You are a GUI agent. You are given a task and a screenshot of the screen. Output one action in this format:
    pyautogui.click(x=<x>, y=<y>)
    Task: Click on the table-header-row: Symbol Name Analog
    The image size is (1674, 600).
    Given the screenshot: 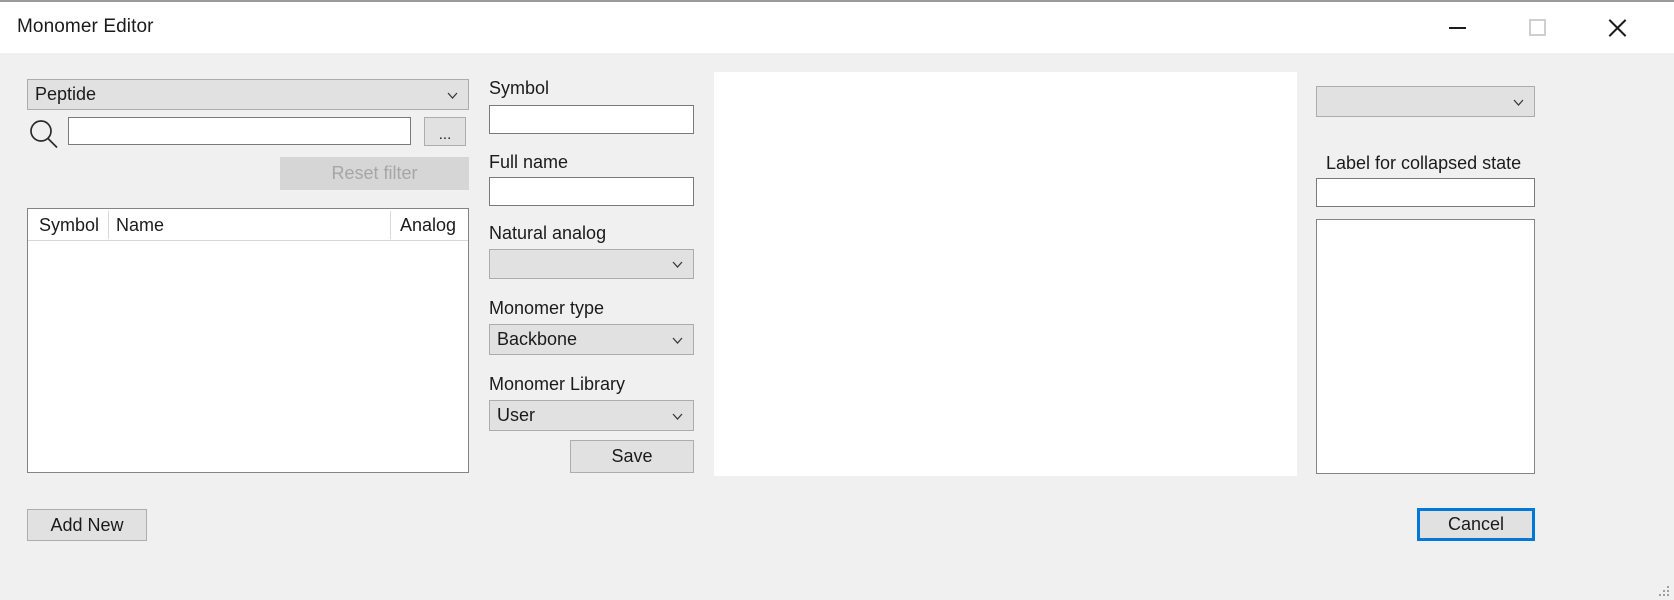 What is the action you would take?
    pyautogui.click(x=248, y=225)
    